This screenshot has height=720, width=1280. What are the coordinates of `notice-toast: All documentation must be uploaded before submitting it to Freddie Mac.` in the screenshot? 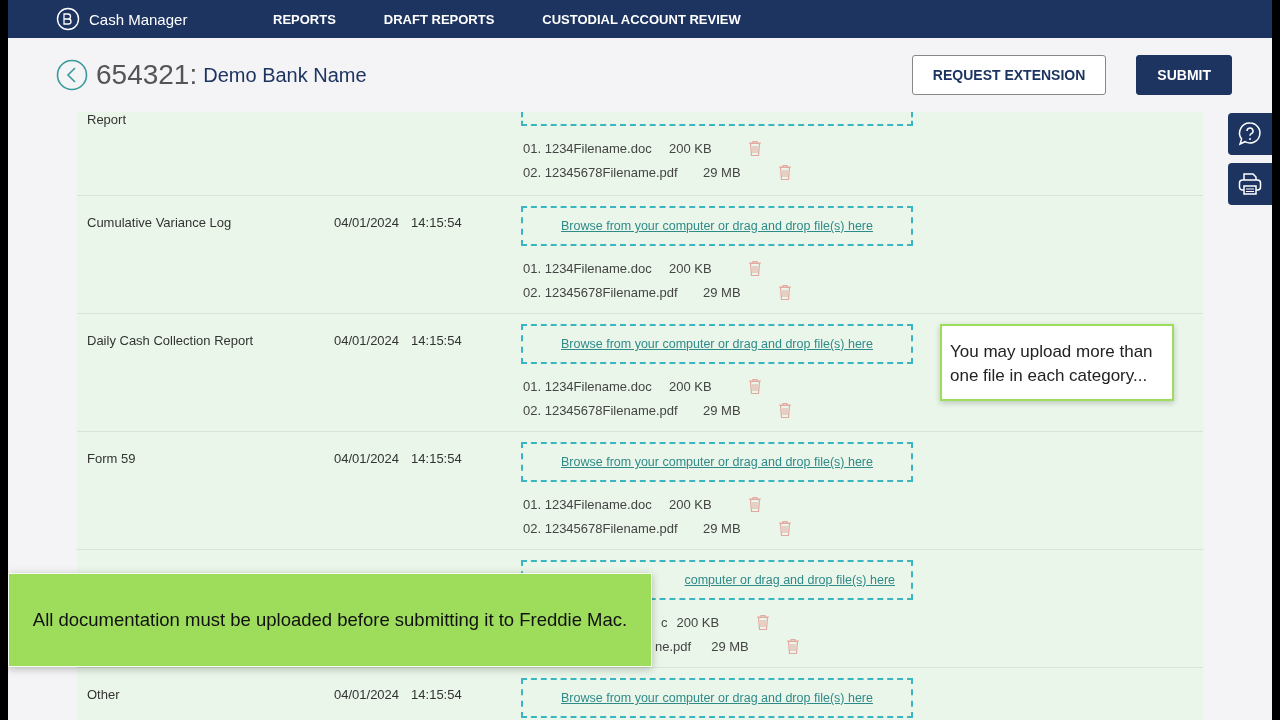 It's located at (330, 620).